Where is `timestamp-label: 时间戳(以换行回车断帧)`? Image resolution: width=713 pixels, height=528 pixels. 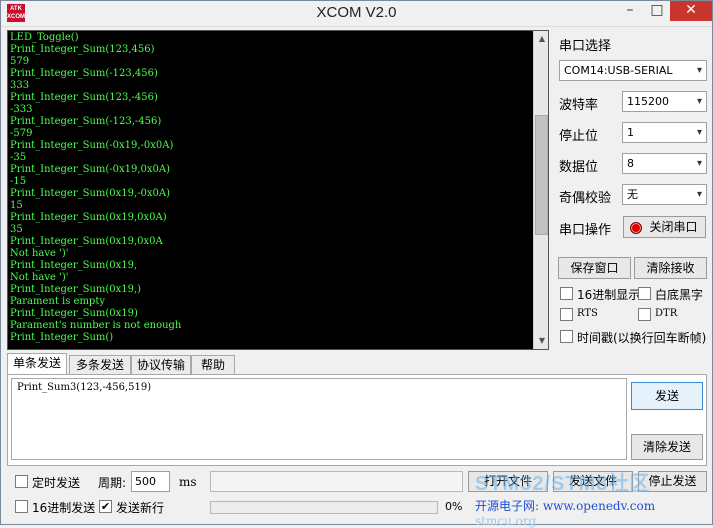
timestamp-label: 时间戳(以换行回车断帧) is located at coordinates (642, 338).